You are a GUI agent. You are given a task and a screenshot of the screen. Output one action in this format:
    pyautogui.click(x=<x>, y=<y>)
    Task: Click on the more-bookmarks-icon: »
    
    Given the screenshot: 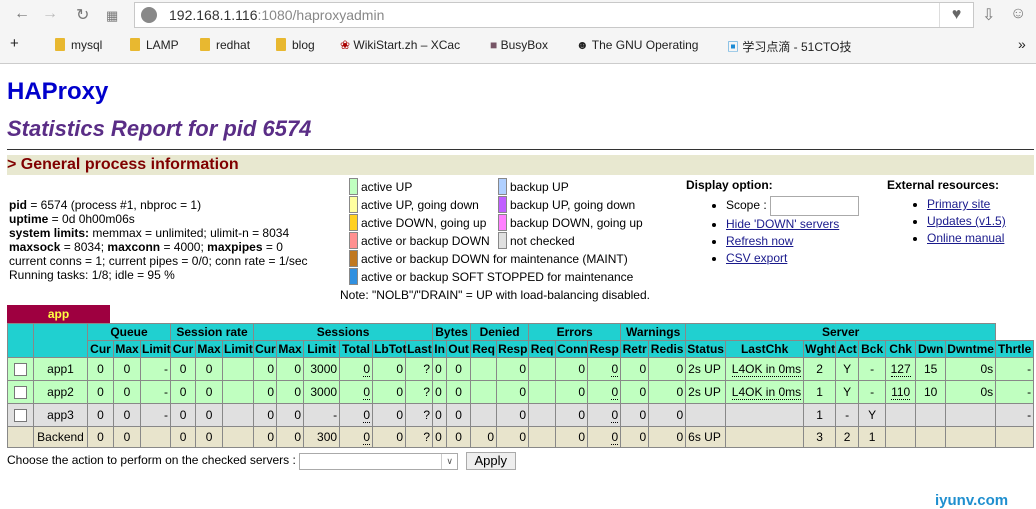 What is the action you would take?
    pyautogui.click(x=1022, y=44)
    